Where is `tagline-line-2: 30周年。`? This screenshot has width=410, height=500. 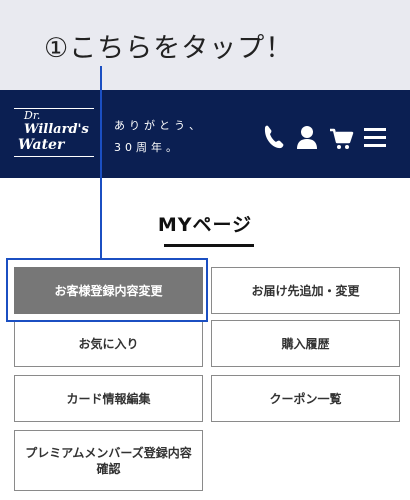 tagline-line-2: 30周年。 is located at coordinates (147, 147).